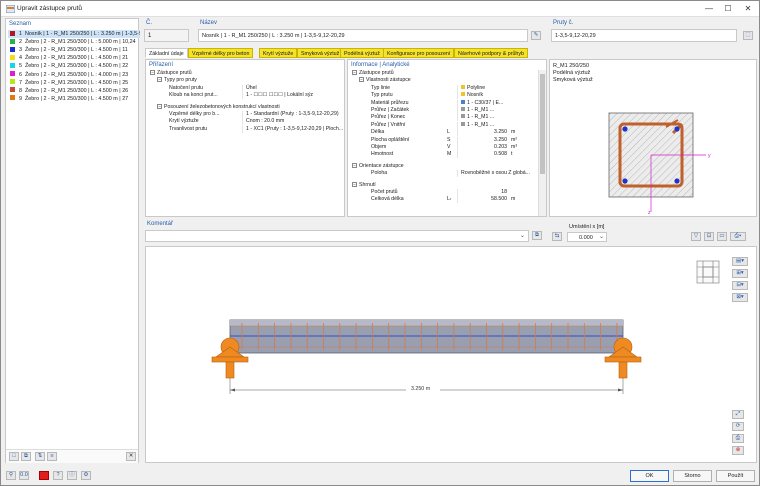 The image size is (760, 486). I want to click on display-icon: ▭, so click(722, 236).